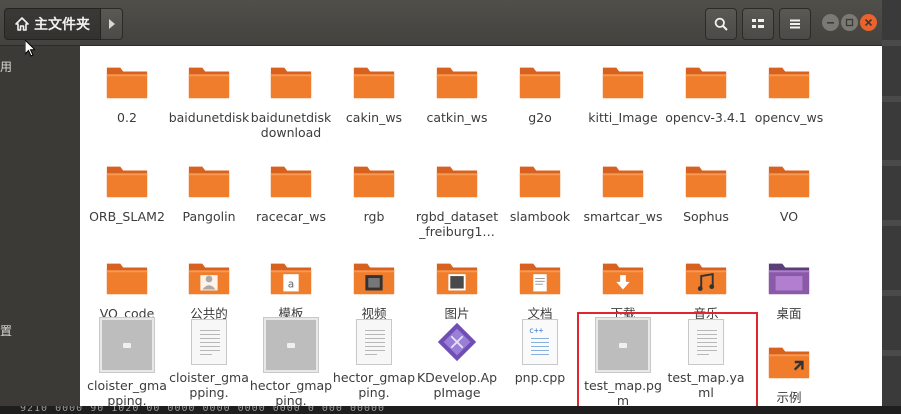 The image size is (901, 414). Describe the element at coordinates (795, 24) in the screenshot. I see `menu-button` at that location.